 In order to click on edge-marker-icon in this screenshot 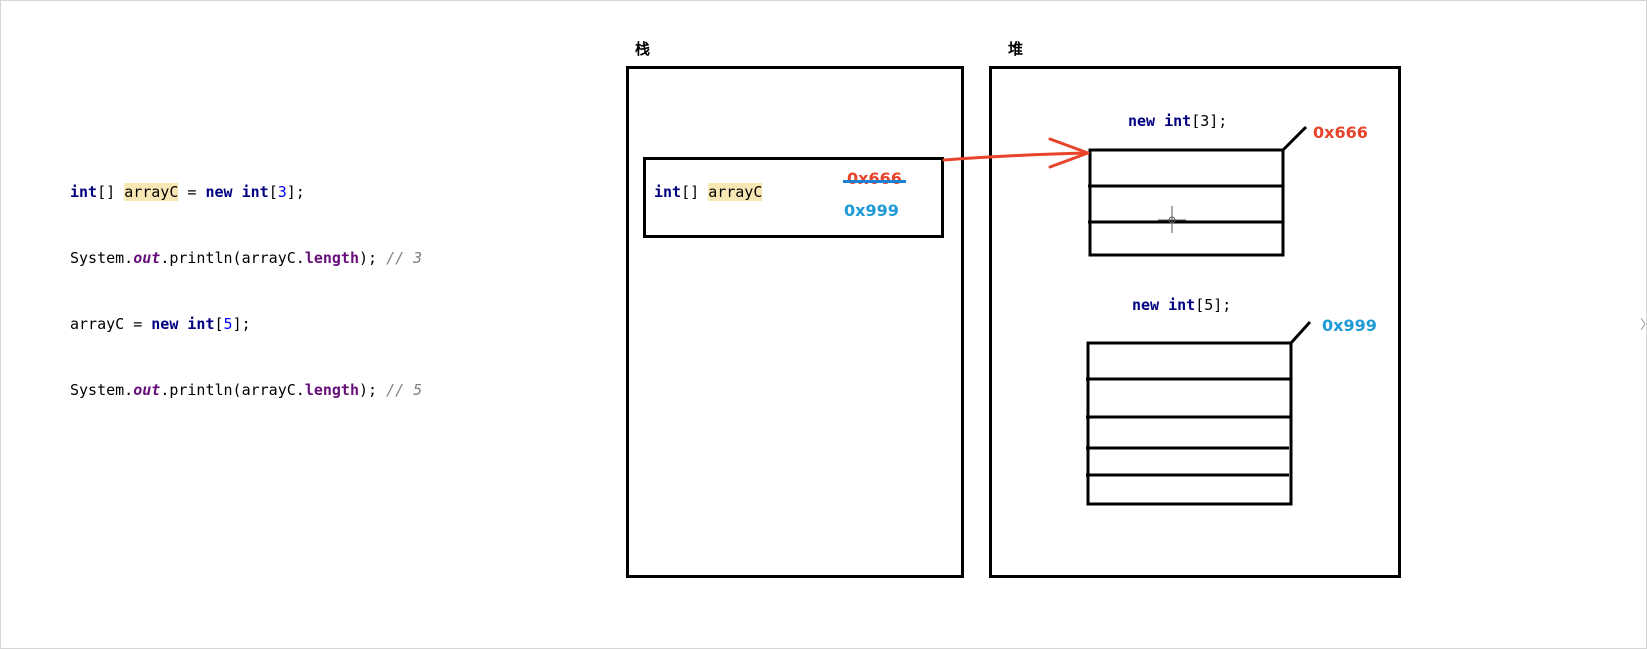, I will do `click(1643, 324)`.